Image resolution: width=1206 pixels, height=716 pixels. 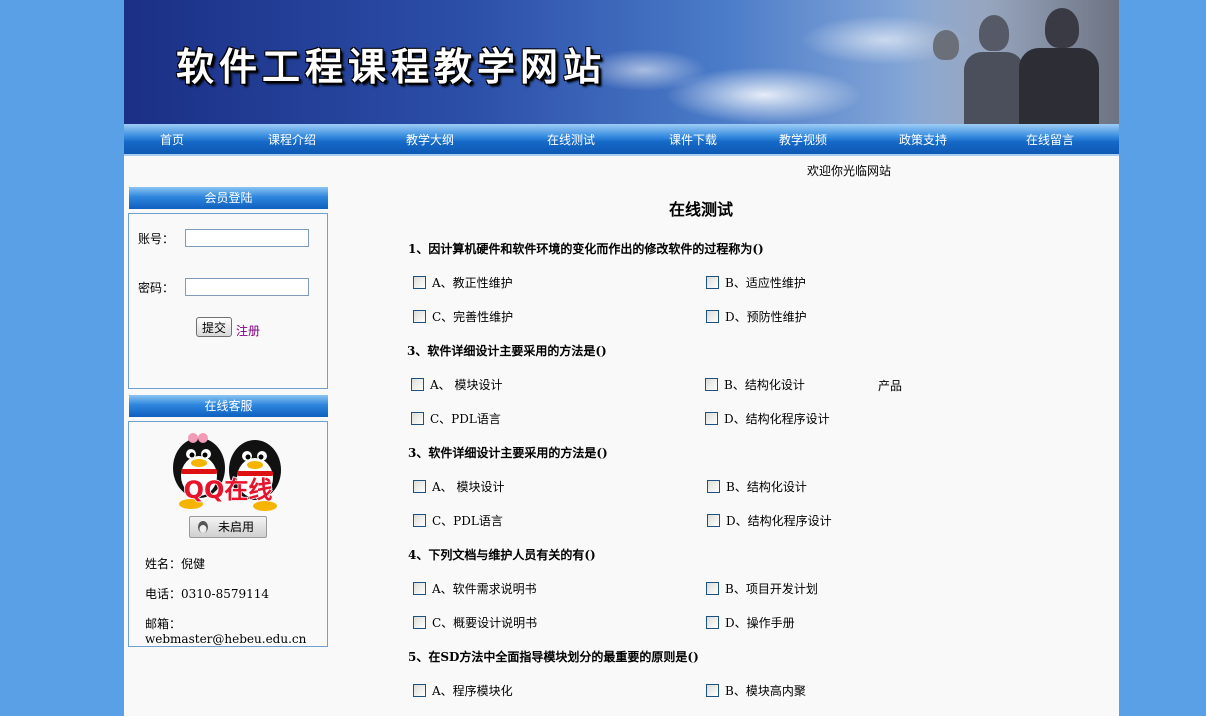 I want to click on question-2: 3、软件详细设计主要采用的方法是(), so click(x=507, y=351).